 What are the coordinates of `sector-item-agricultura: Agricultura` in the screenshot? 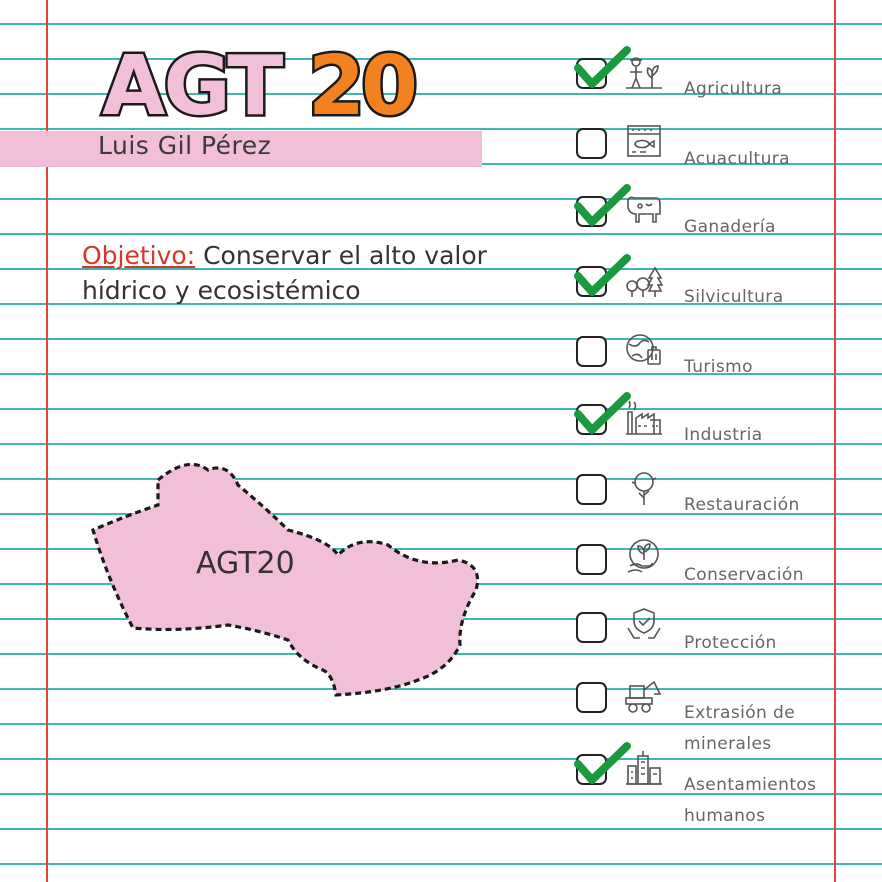 It's located at (724, 83).